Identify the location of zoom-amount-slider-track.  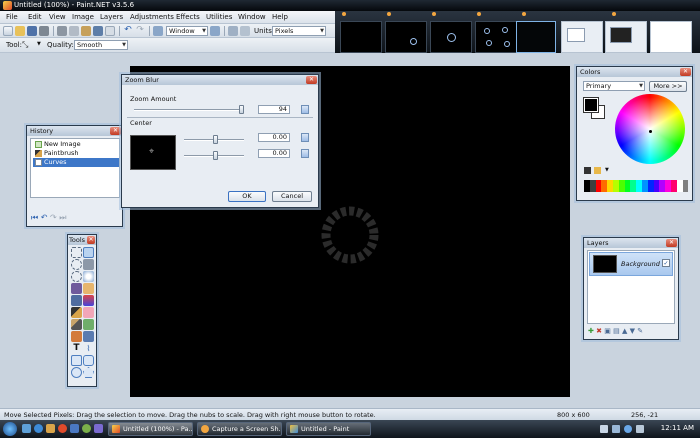
(188, 110).